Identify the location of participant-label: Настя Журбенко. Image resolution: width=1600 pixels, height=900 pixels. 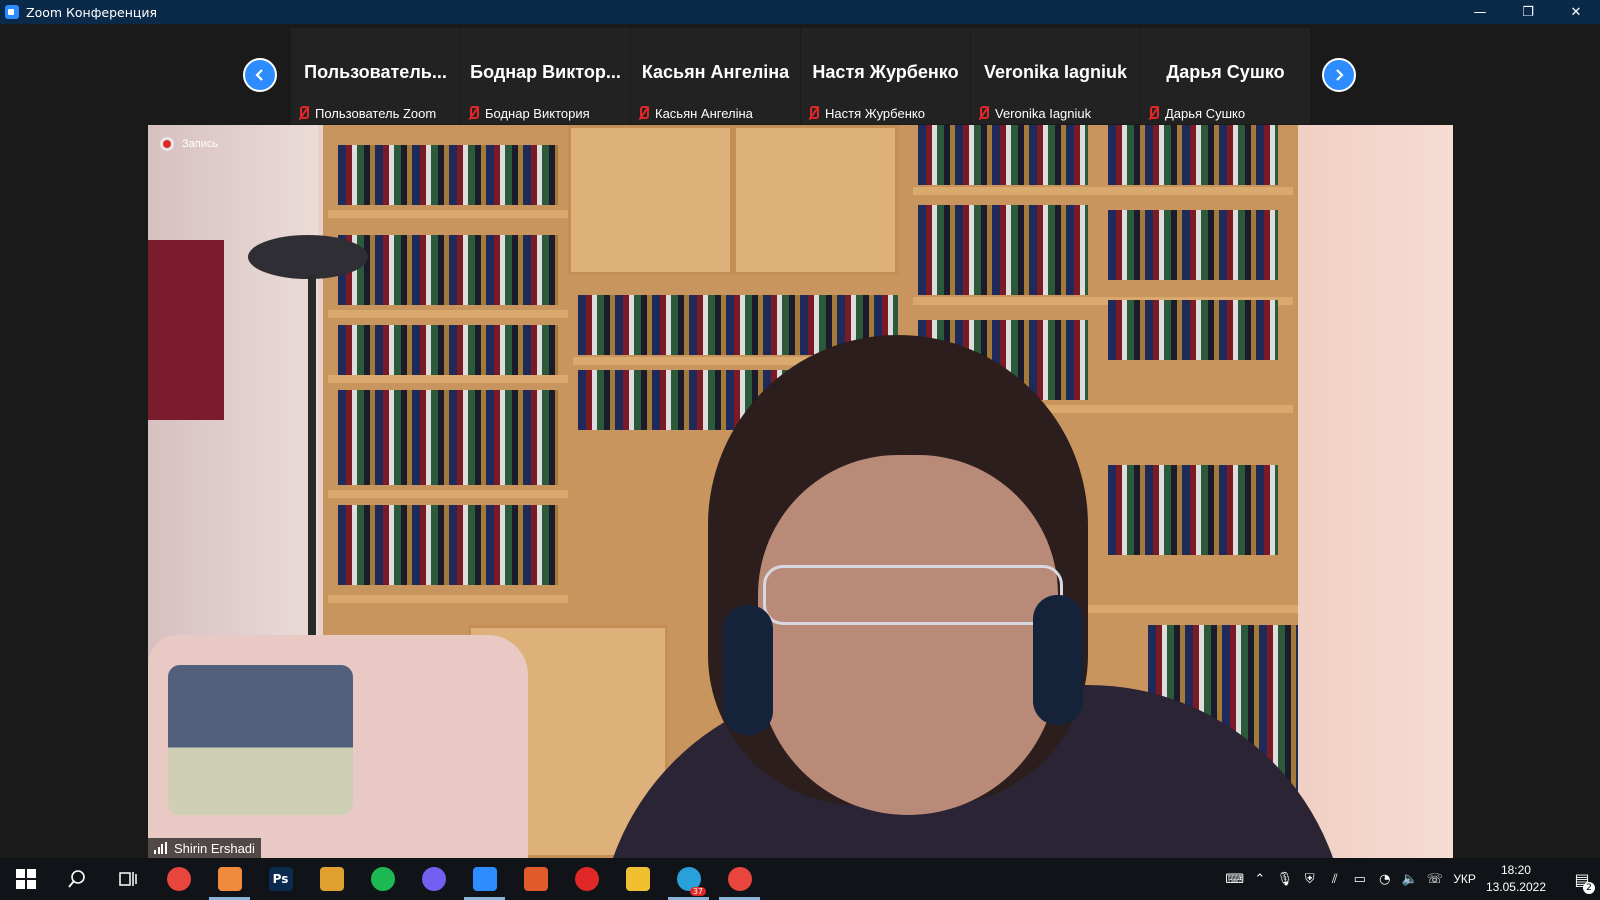
(866, 113).